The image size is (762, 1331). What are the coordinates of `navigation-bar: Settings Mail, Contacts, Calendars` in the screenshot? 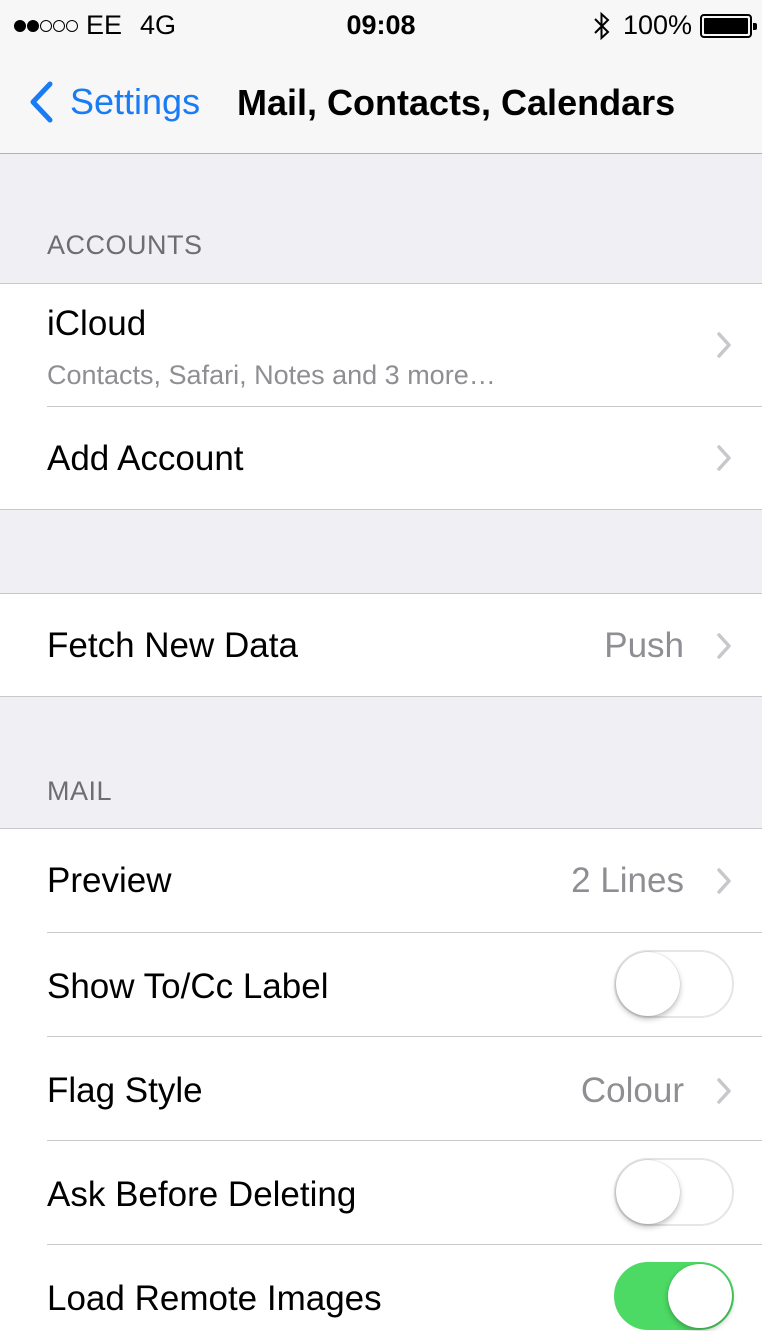 It's located at (381, 103).